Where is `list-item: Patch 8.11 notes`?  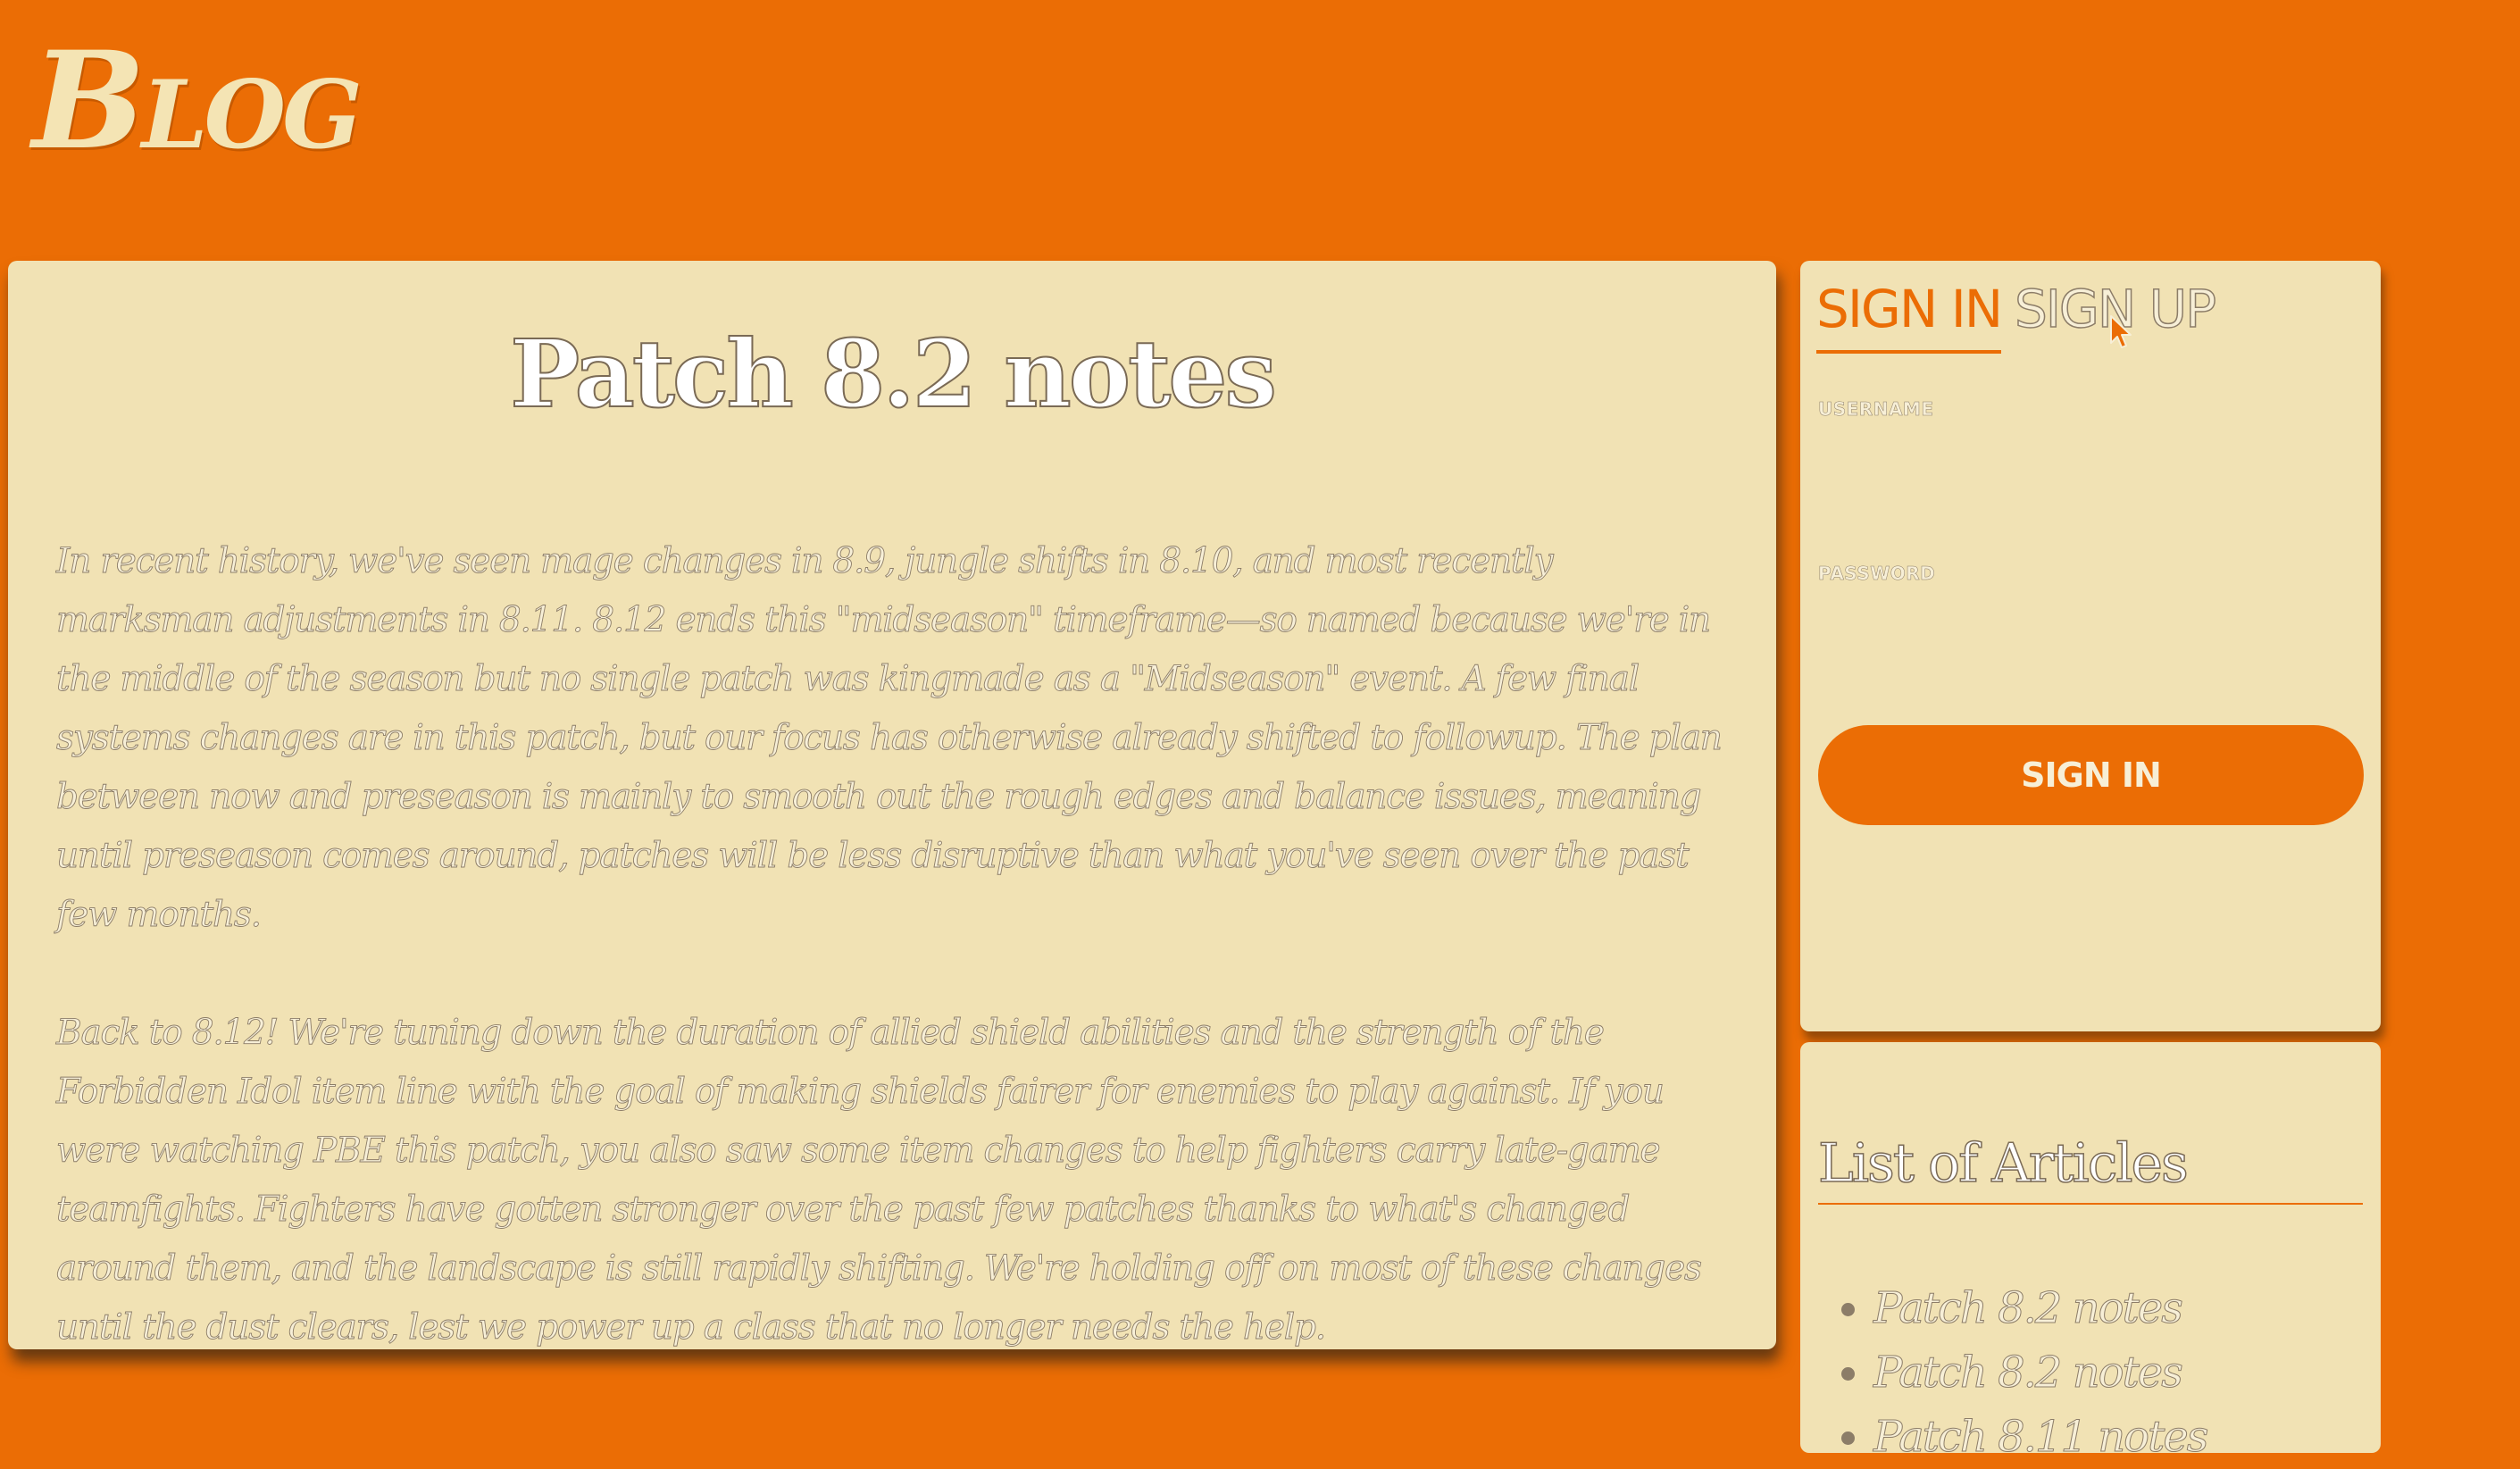 list-item: Patch 8.11 notes is located at coordinates (2040, 1437).